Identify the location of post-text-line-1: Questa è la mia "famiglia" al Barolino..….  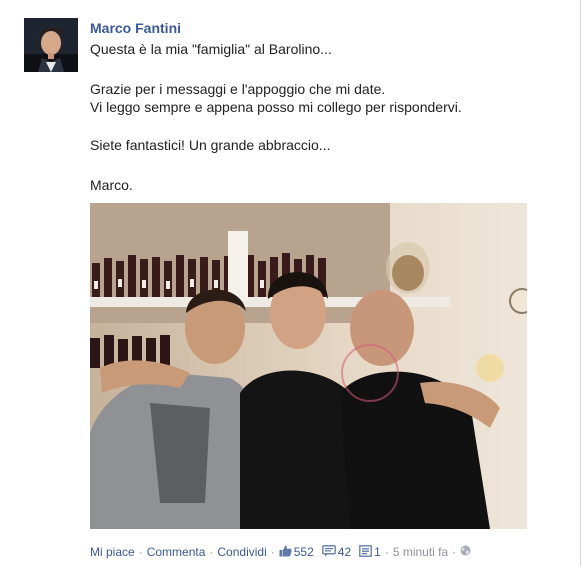
(211, 49).